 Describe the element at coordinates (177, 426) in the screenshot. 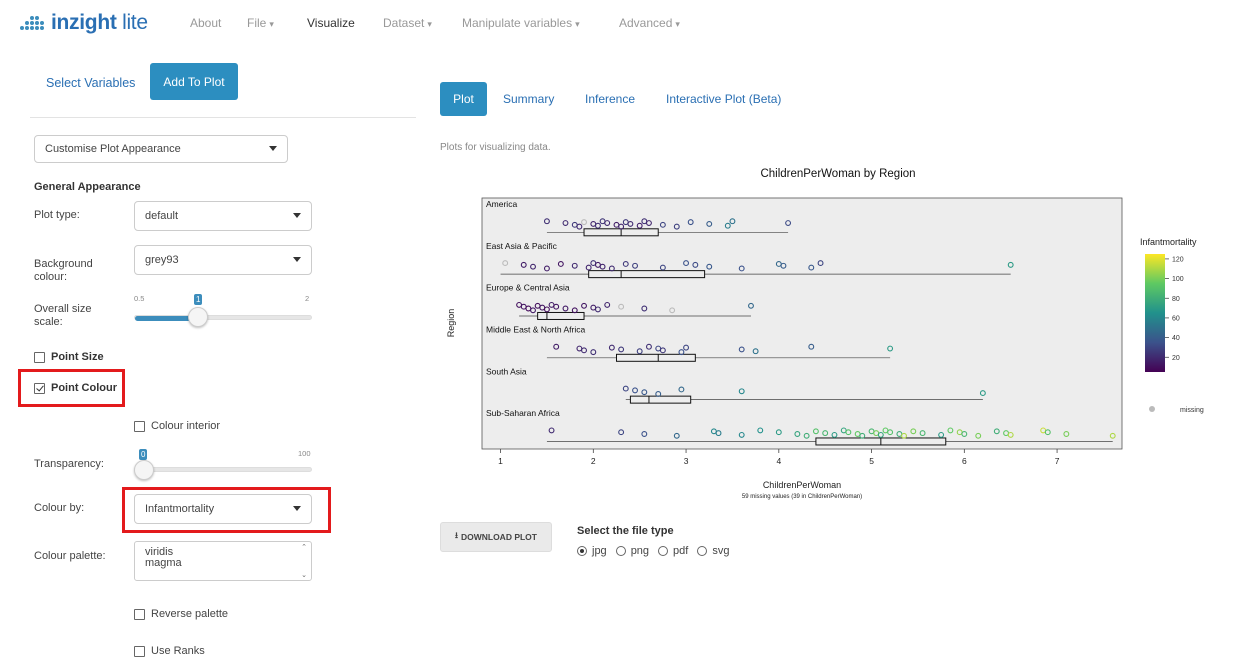

I see `colour-interior-checkbox: Colour interior` at that location.